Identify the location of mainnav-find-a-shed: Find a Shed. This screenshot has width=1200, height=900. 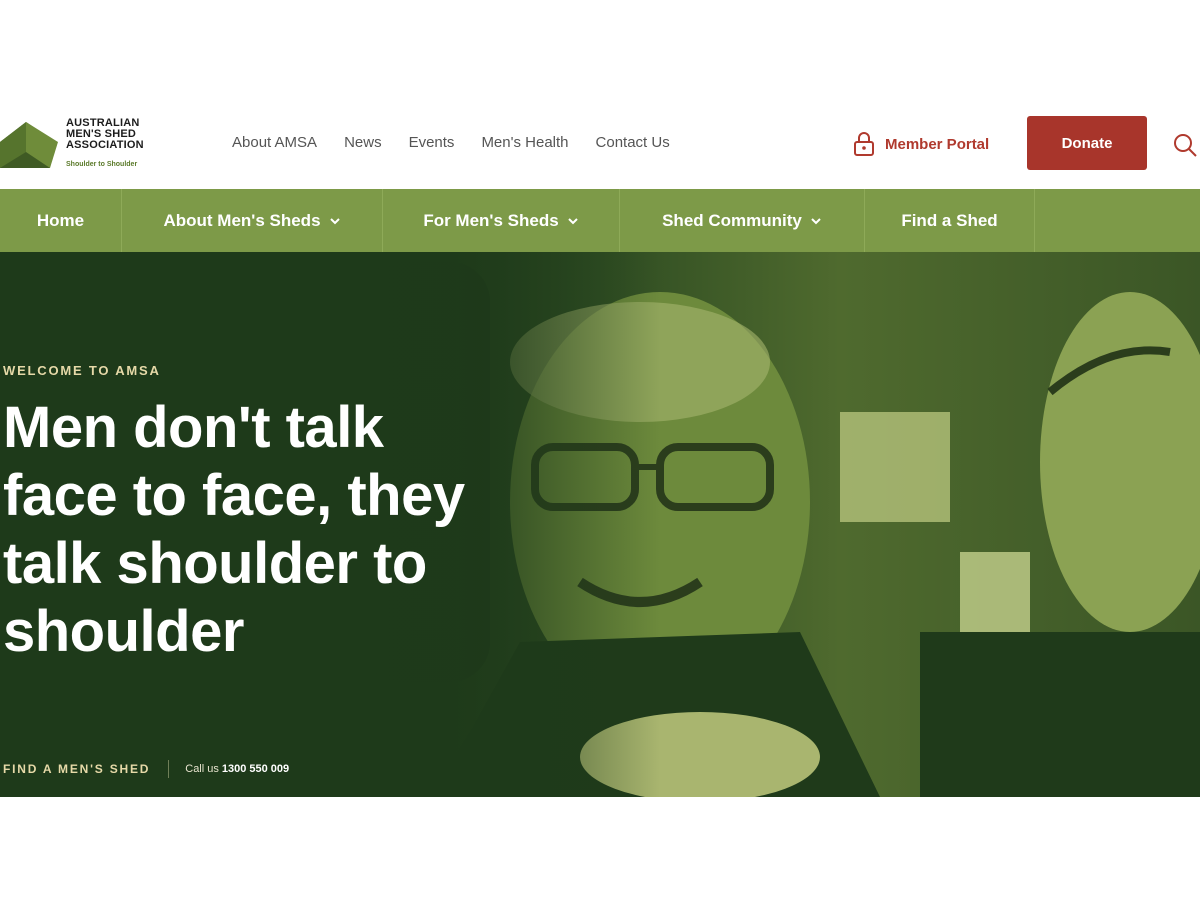
(950, 220).